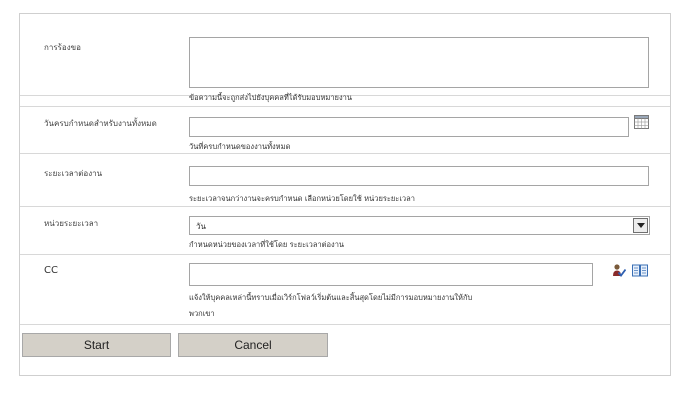 This screenshot has width=687, height=395. Describe the element at coordinates (253, 345) in the screenshot. I see `cancel-button: Cancel` at that location.